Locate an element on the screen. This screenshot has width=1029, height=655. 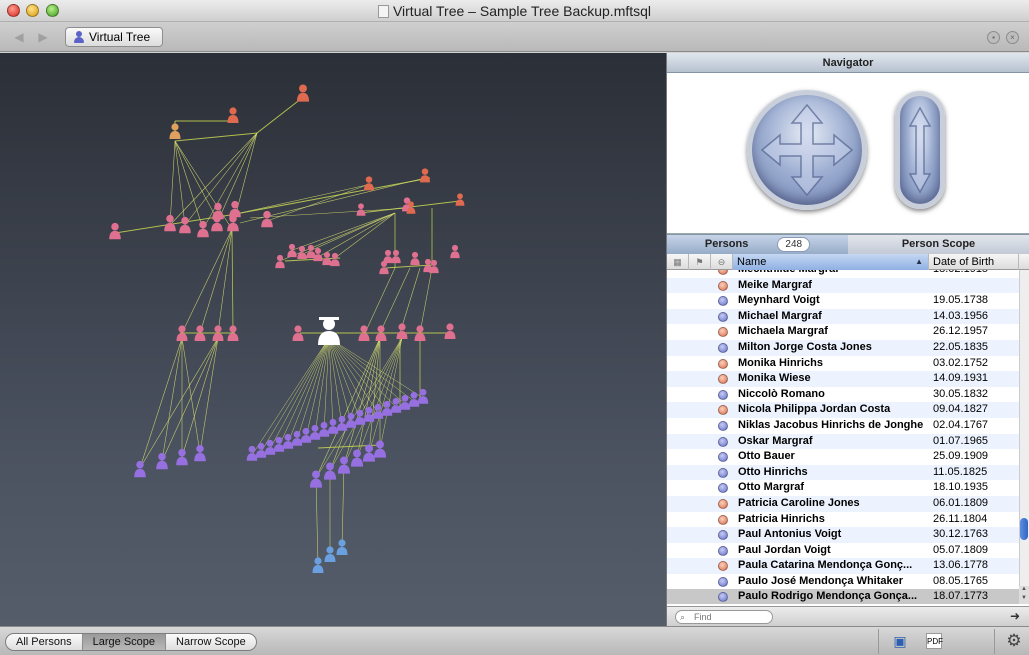
gender-column-icon: ⊖ is located at coordinates (722, 262).